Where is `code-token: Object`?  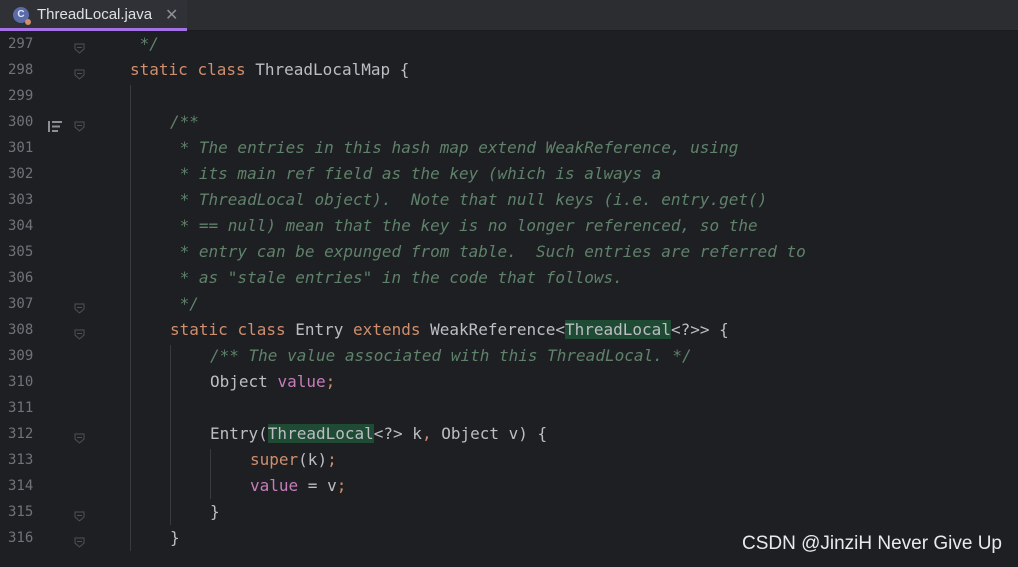
code-token: Object is located at coordinates (244, 381).